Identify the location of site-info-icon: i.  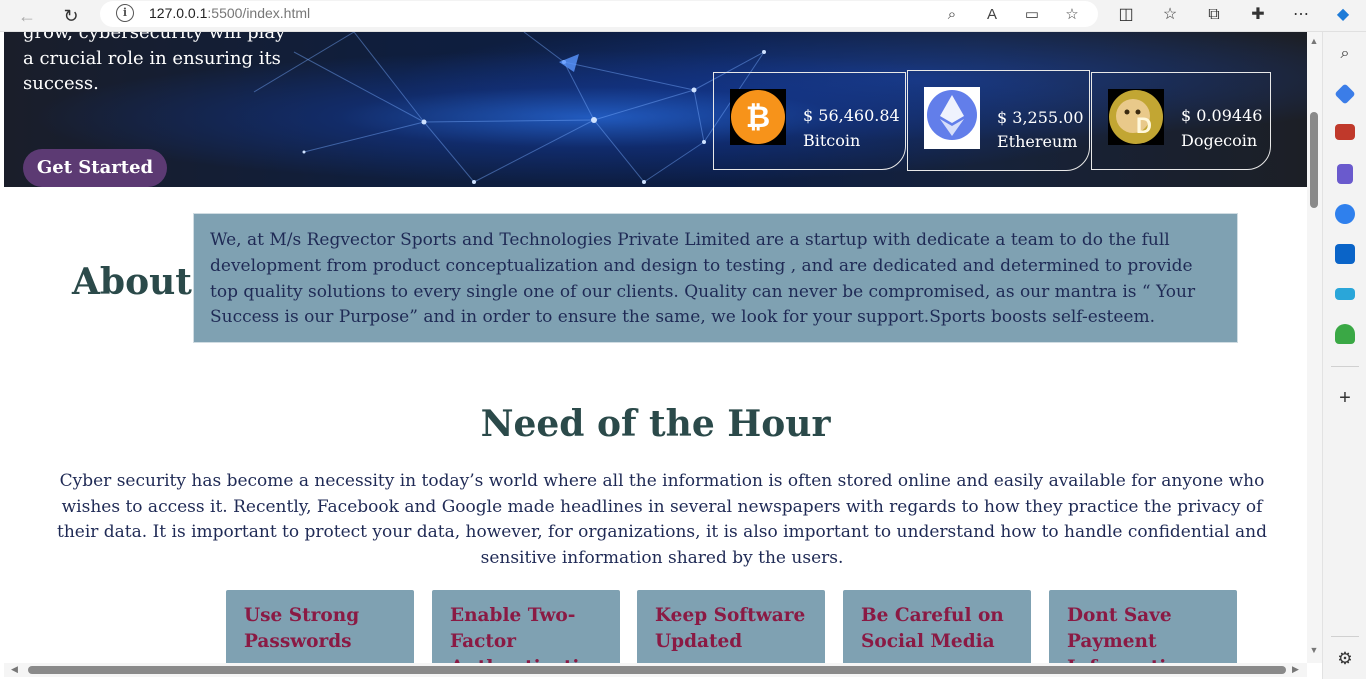
(125, 13).